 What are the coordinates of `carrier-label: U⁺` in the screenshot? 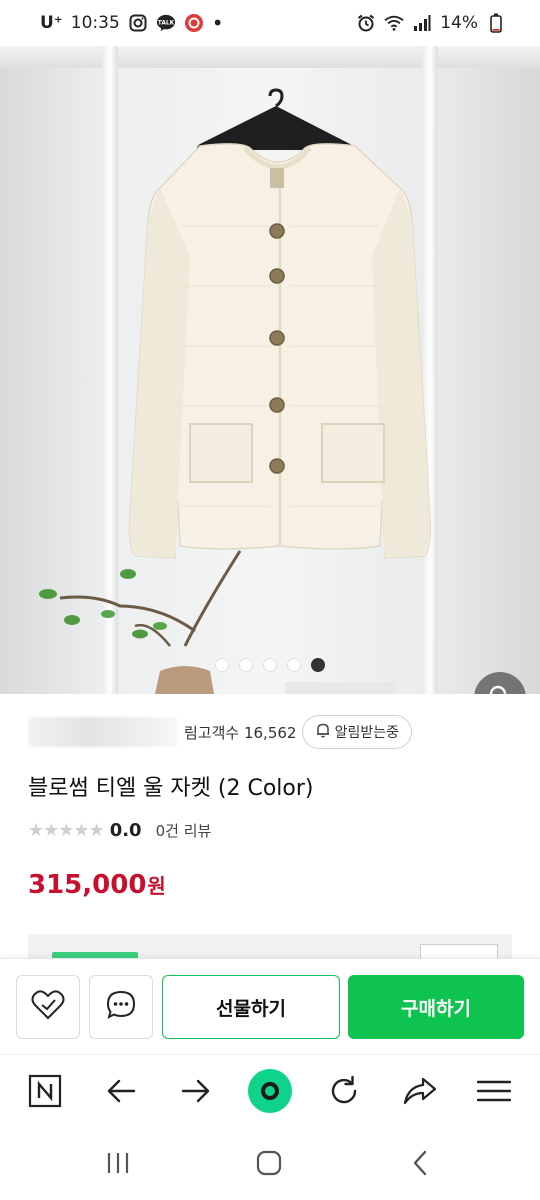 It's located at (51, 23).